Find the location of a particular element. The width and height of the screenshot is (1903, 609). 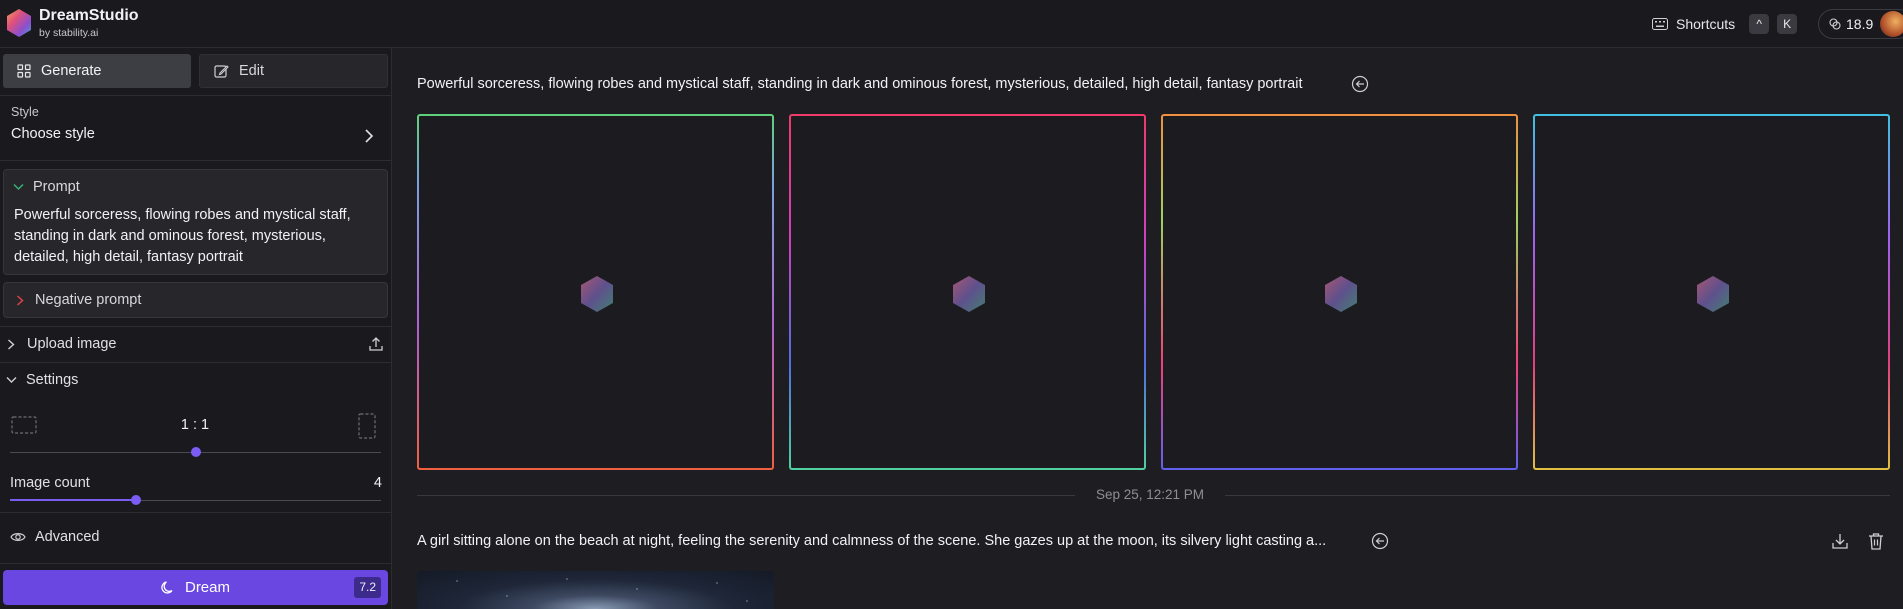

app-byline: by stability.ai is located at coordinates (69, 33).